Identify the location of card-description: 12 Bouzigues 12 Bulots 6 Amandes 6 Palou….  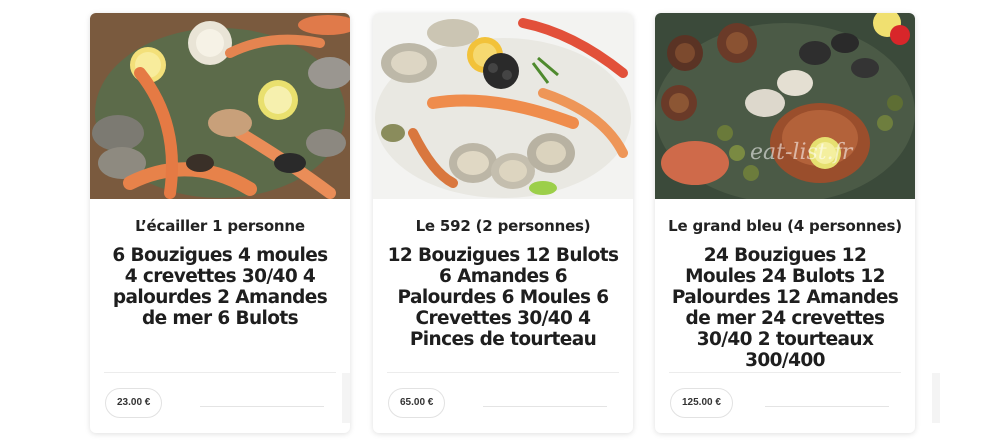
(503, 297).